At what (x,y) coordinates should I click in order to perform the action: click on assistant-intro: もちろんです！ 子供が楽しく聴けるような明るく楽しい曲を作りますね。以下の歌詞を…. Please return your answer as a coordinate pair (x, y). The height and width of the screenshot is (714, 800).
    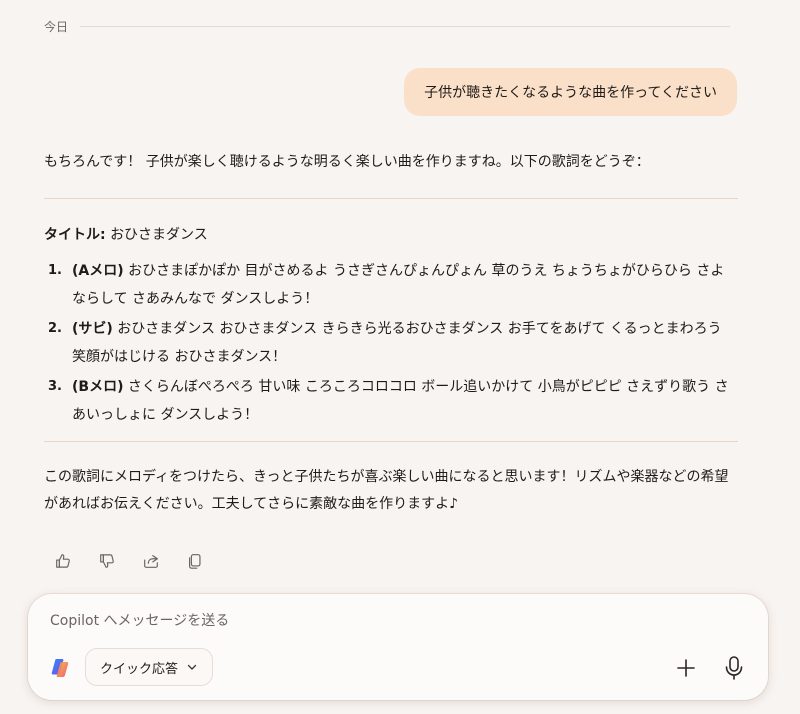
    Looking at the image, I should click on (347, 162).